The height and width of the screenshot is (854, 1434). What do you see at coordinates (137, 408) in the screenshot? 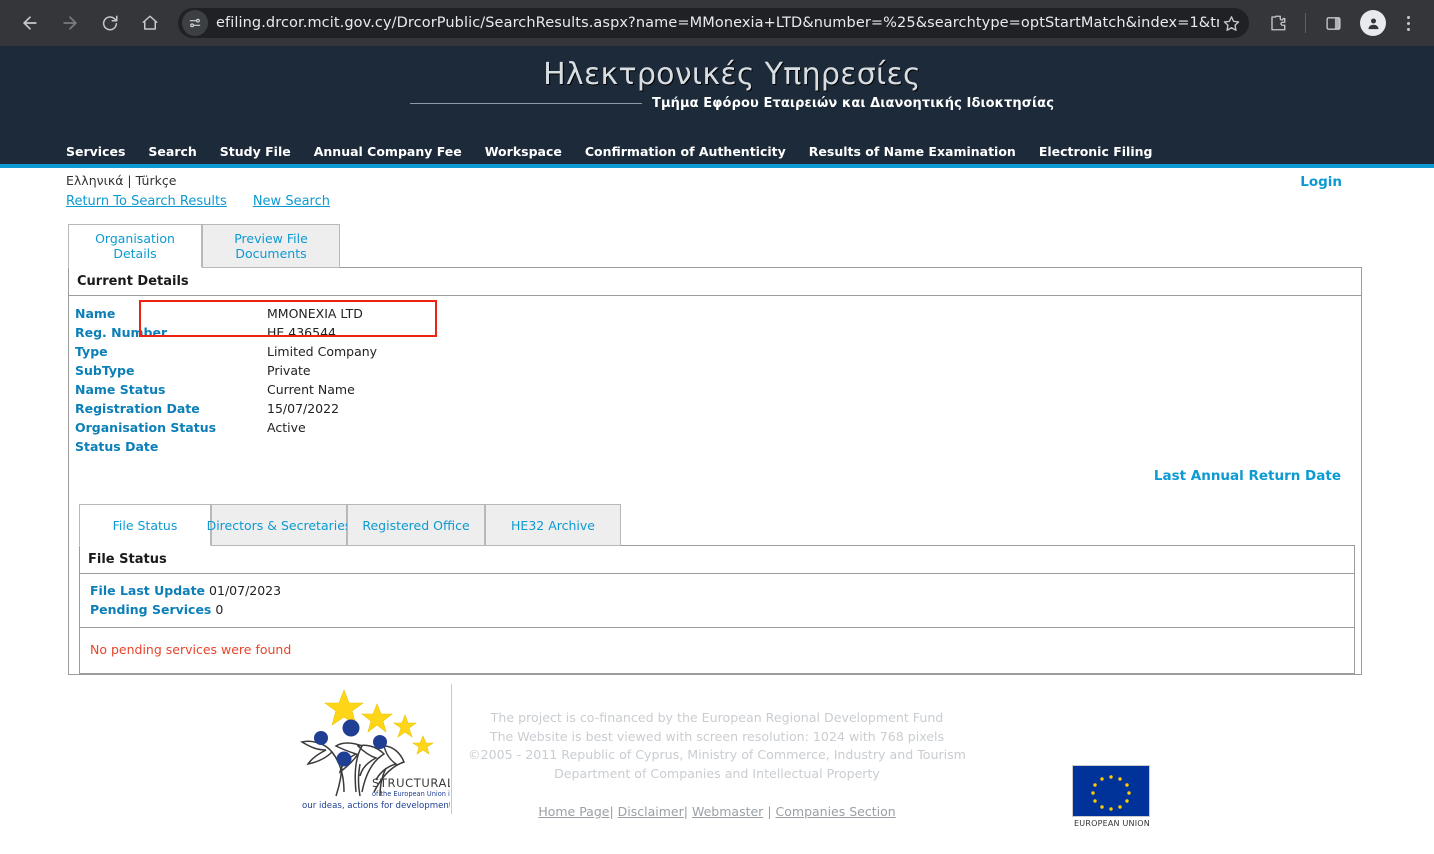
I see `row-label-registration-date: Registration Date` at bounding box center [137, 408].